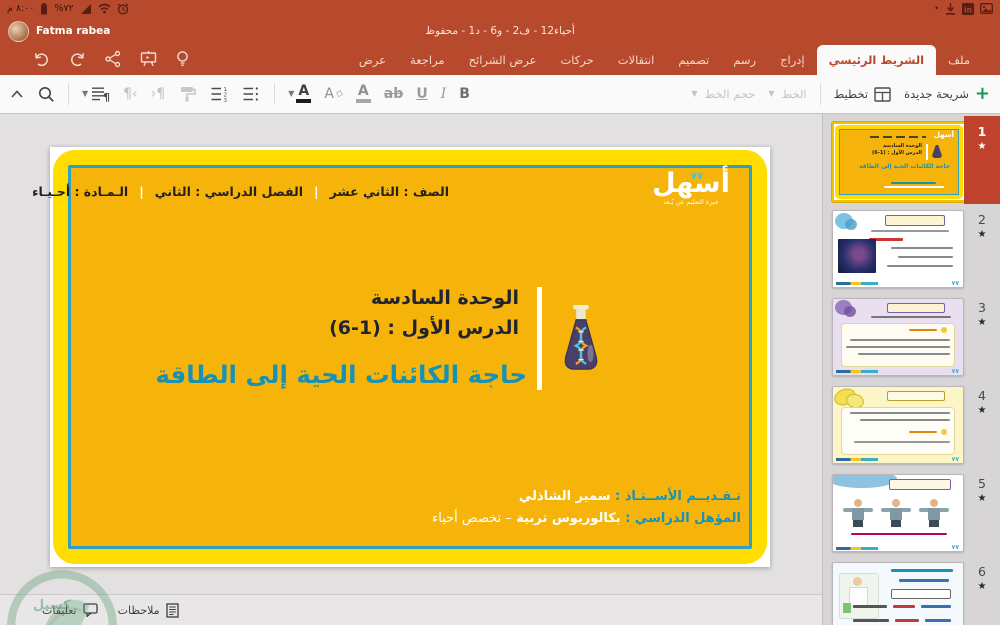  What do you see at coordinates (982, 336) in the screenshot?
I see `slide-3-number-column: 3 ★` at bounding box center [982, 336].